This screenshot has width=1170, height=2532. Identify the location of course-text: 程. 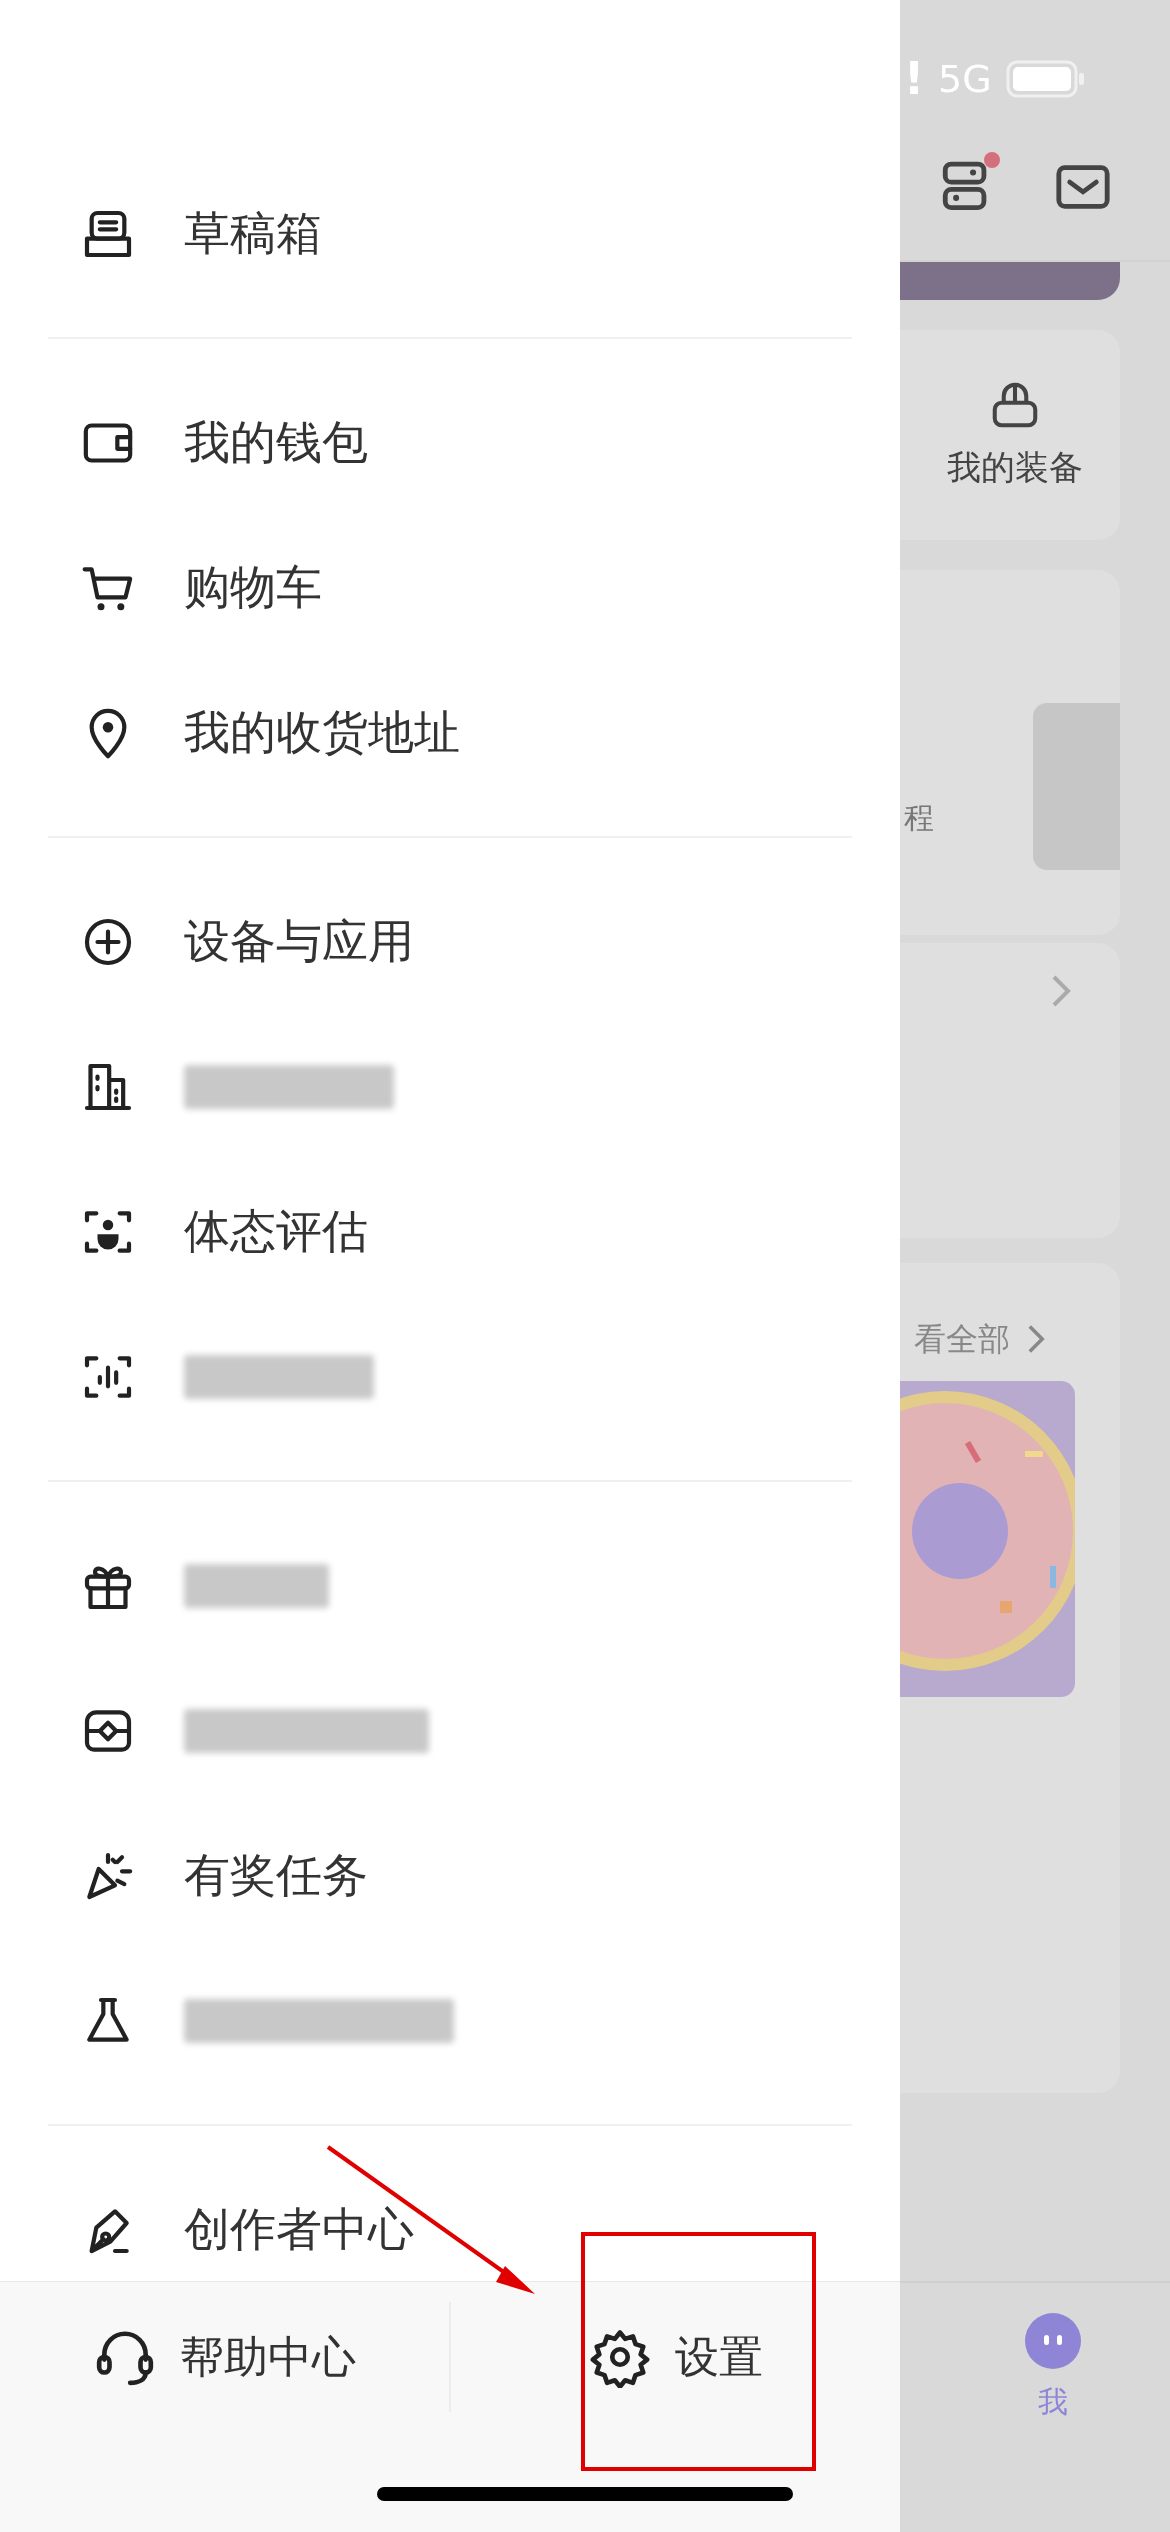
(918, 818).